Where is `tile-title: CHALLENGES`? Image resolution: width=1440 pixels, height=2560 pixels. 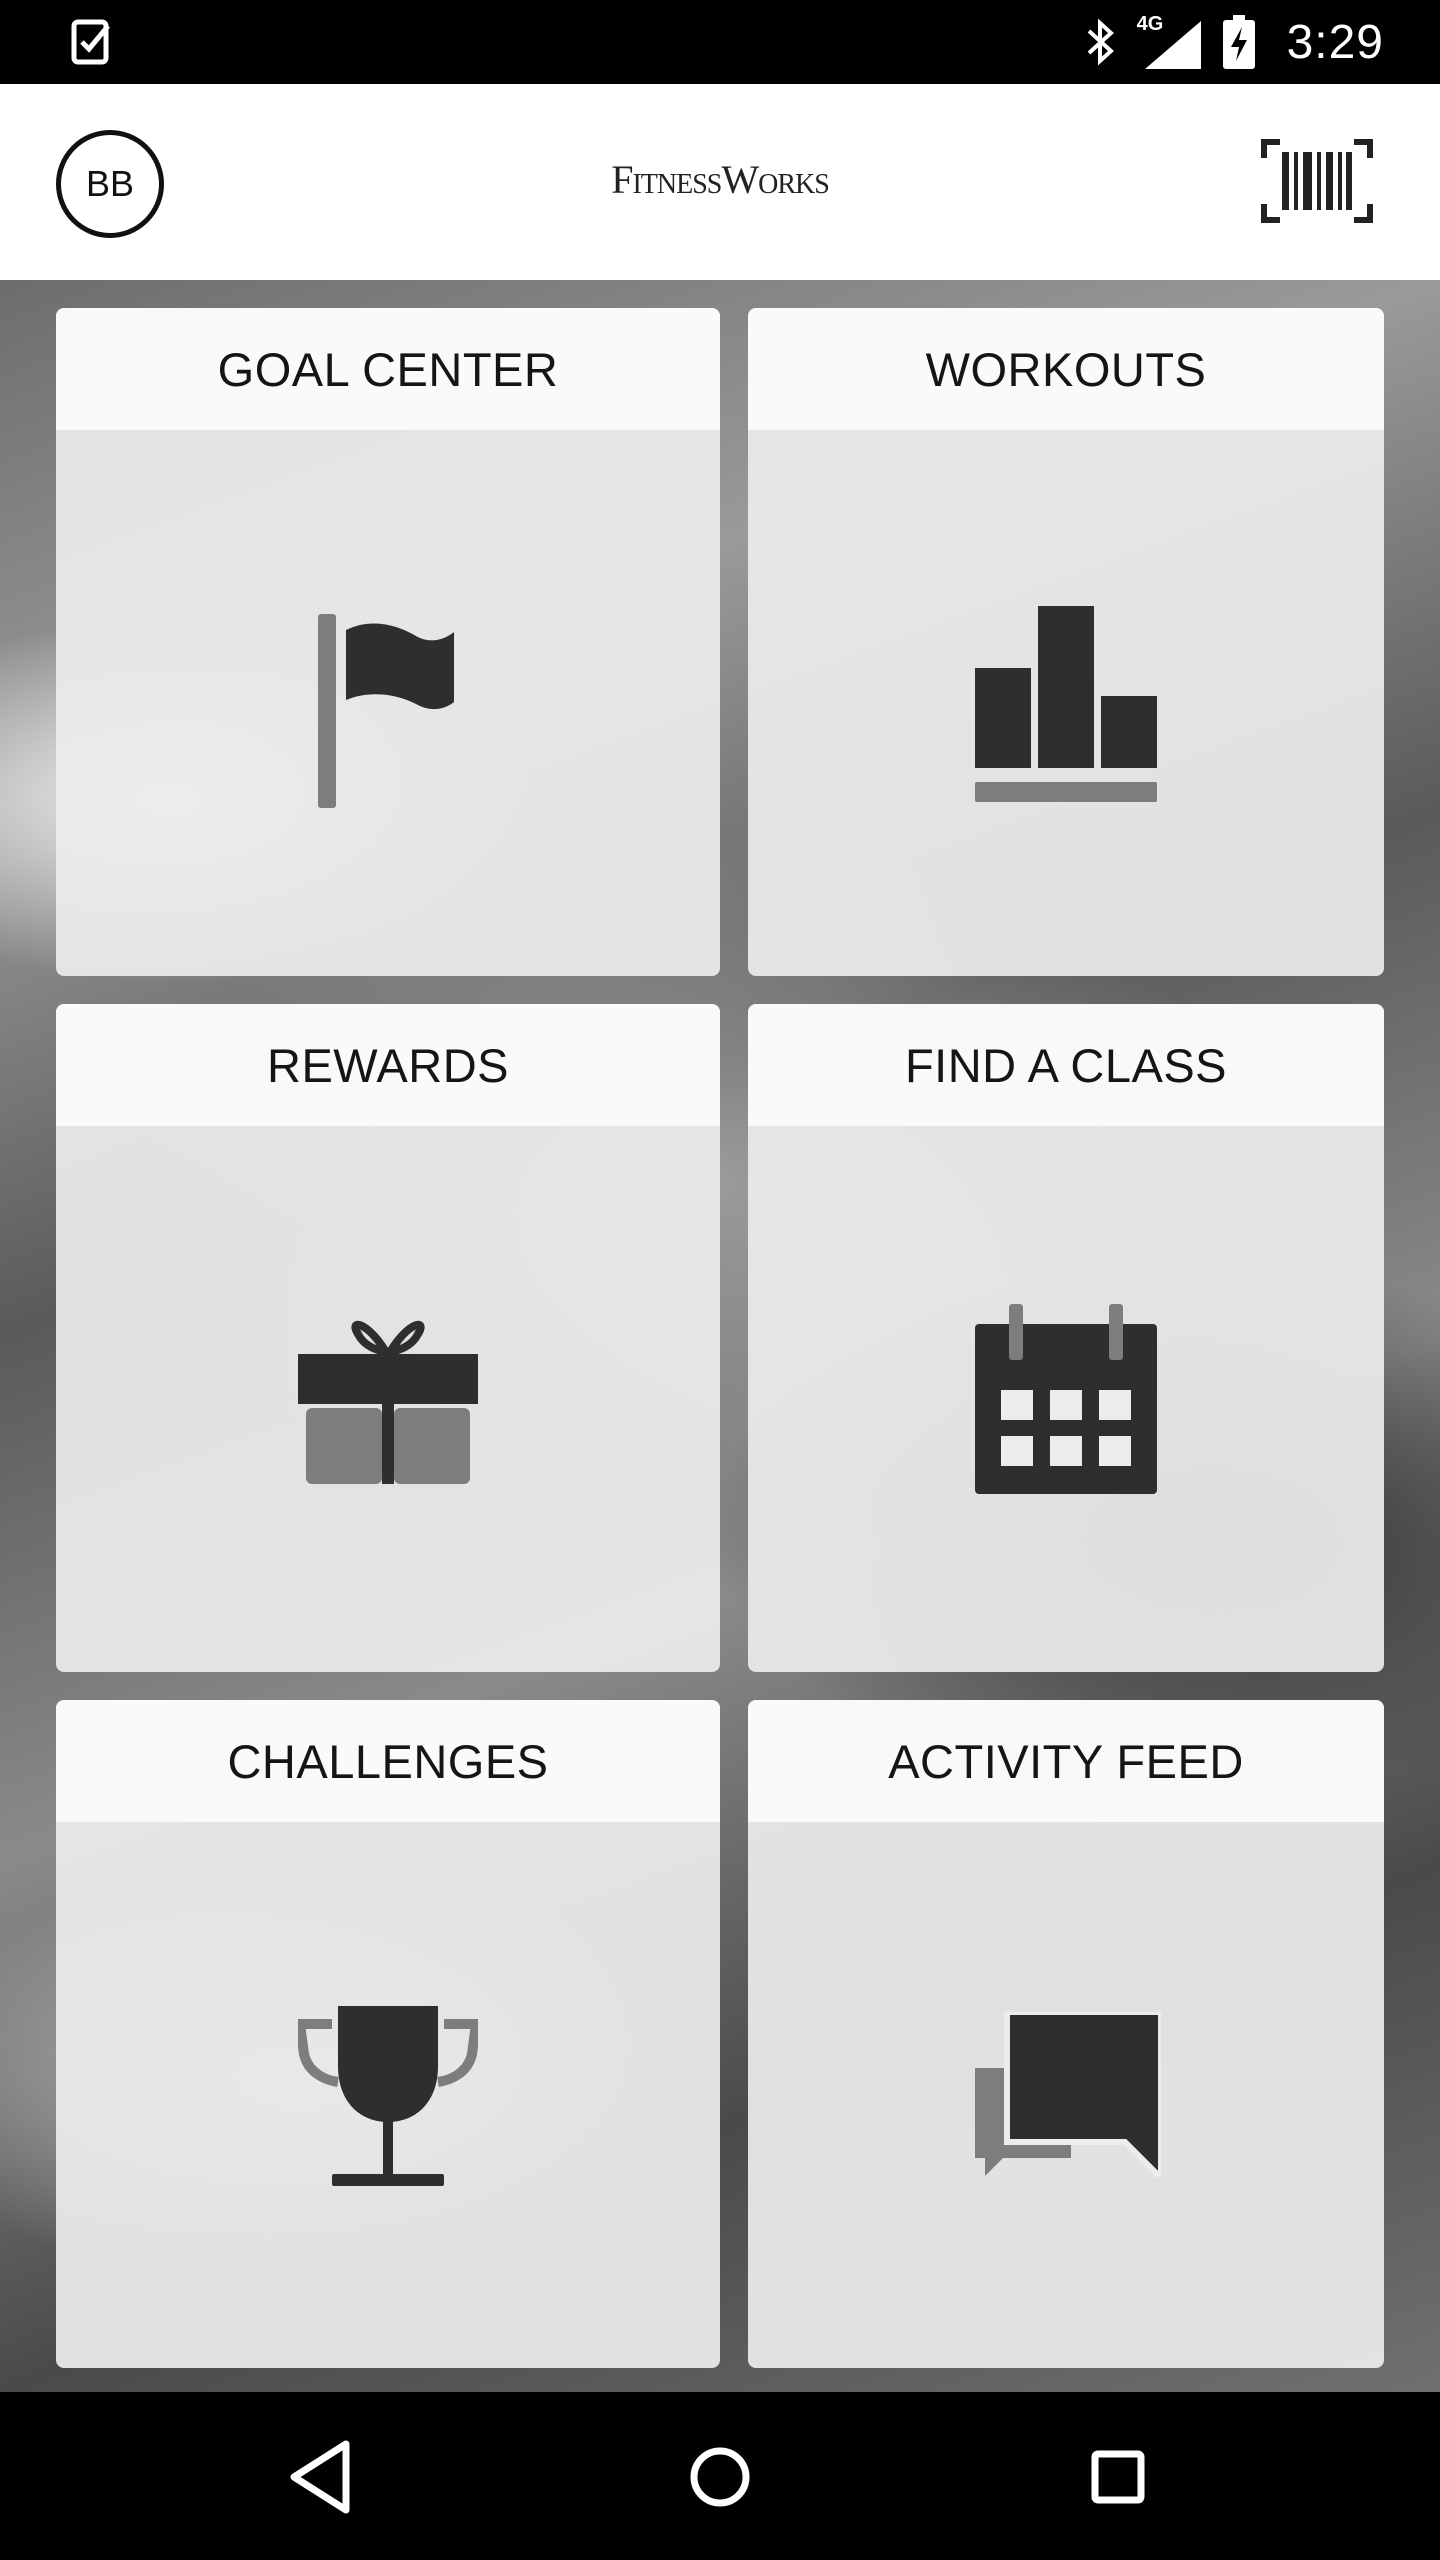 tile-title: CHALLENGES is located at coordinates (388, 1761).